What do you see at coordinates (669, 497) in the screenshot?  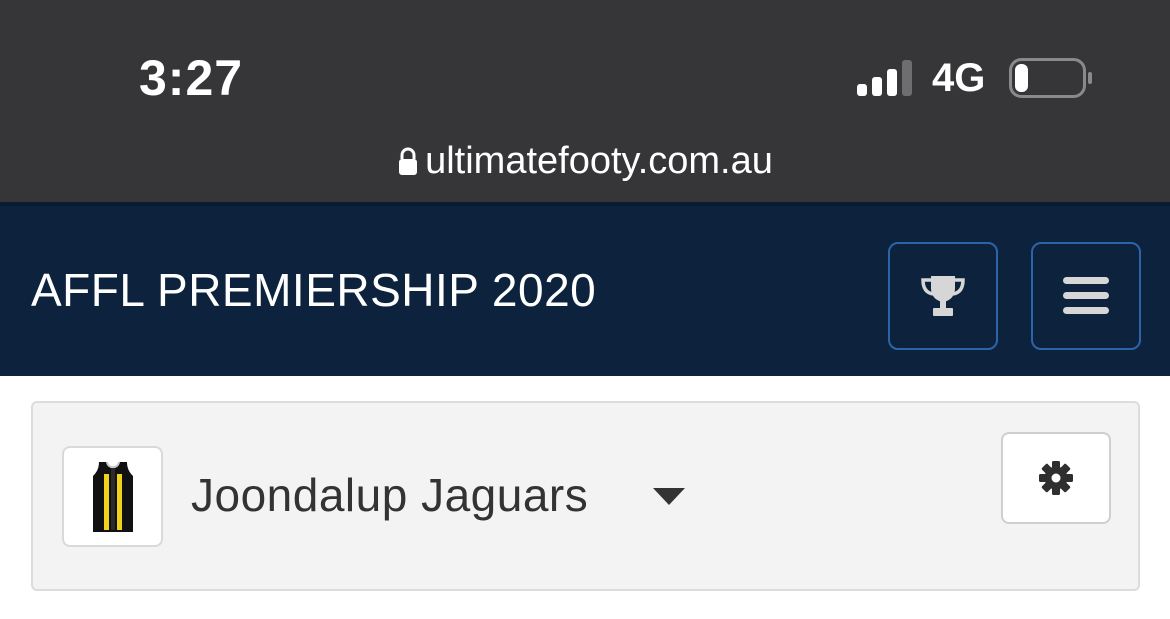 I see `caret-down-icon` at bounding box center [669, 497].